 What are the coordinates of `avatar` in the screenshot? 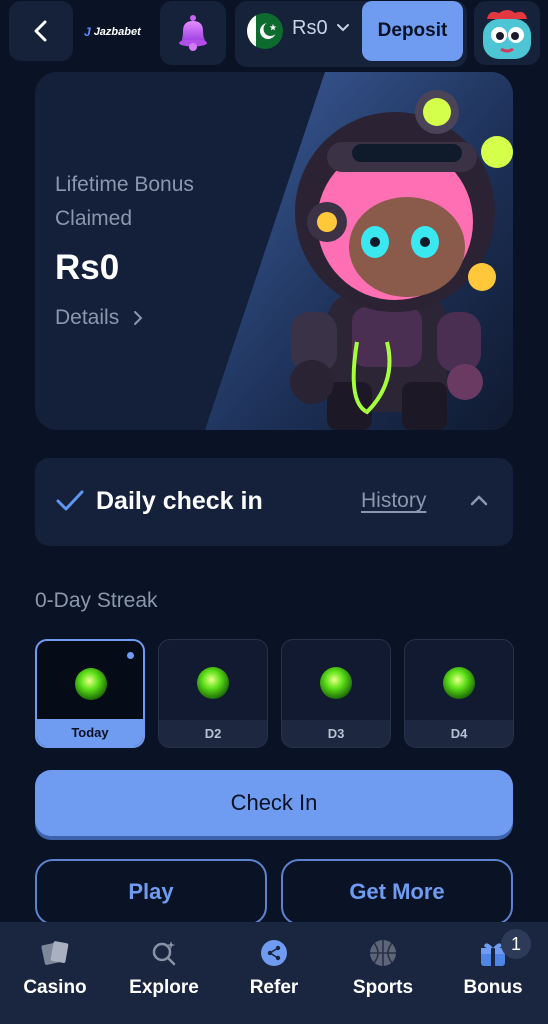 It's located at (507, 33).